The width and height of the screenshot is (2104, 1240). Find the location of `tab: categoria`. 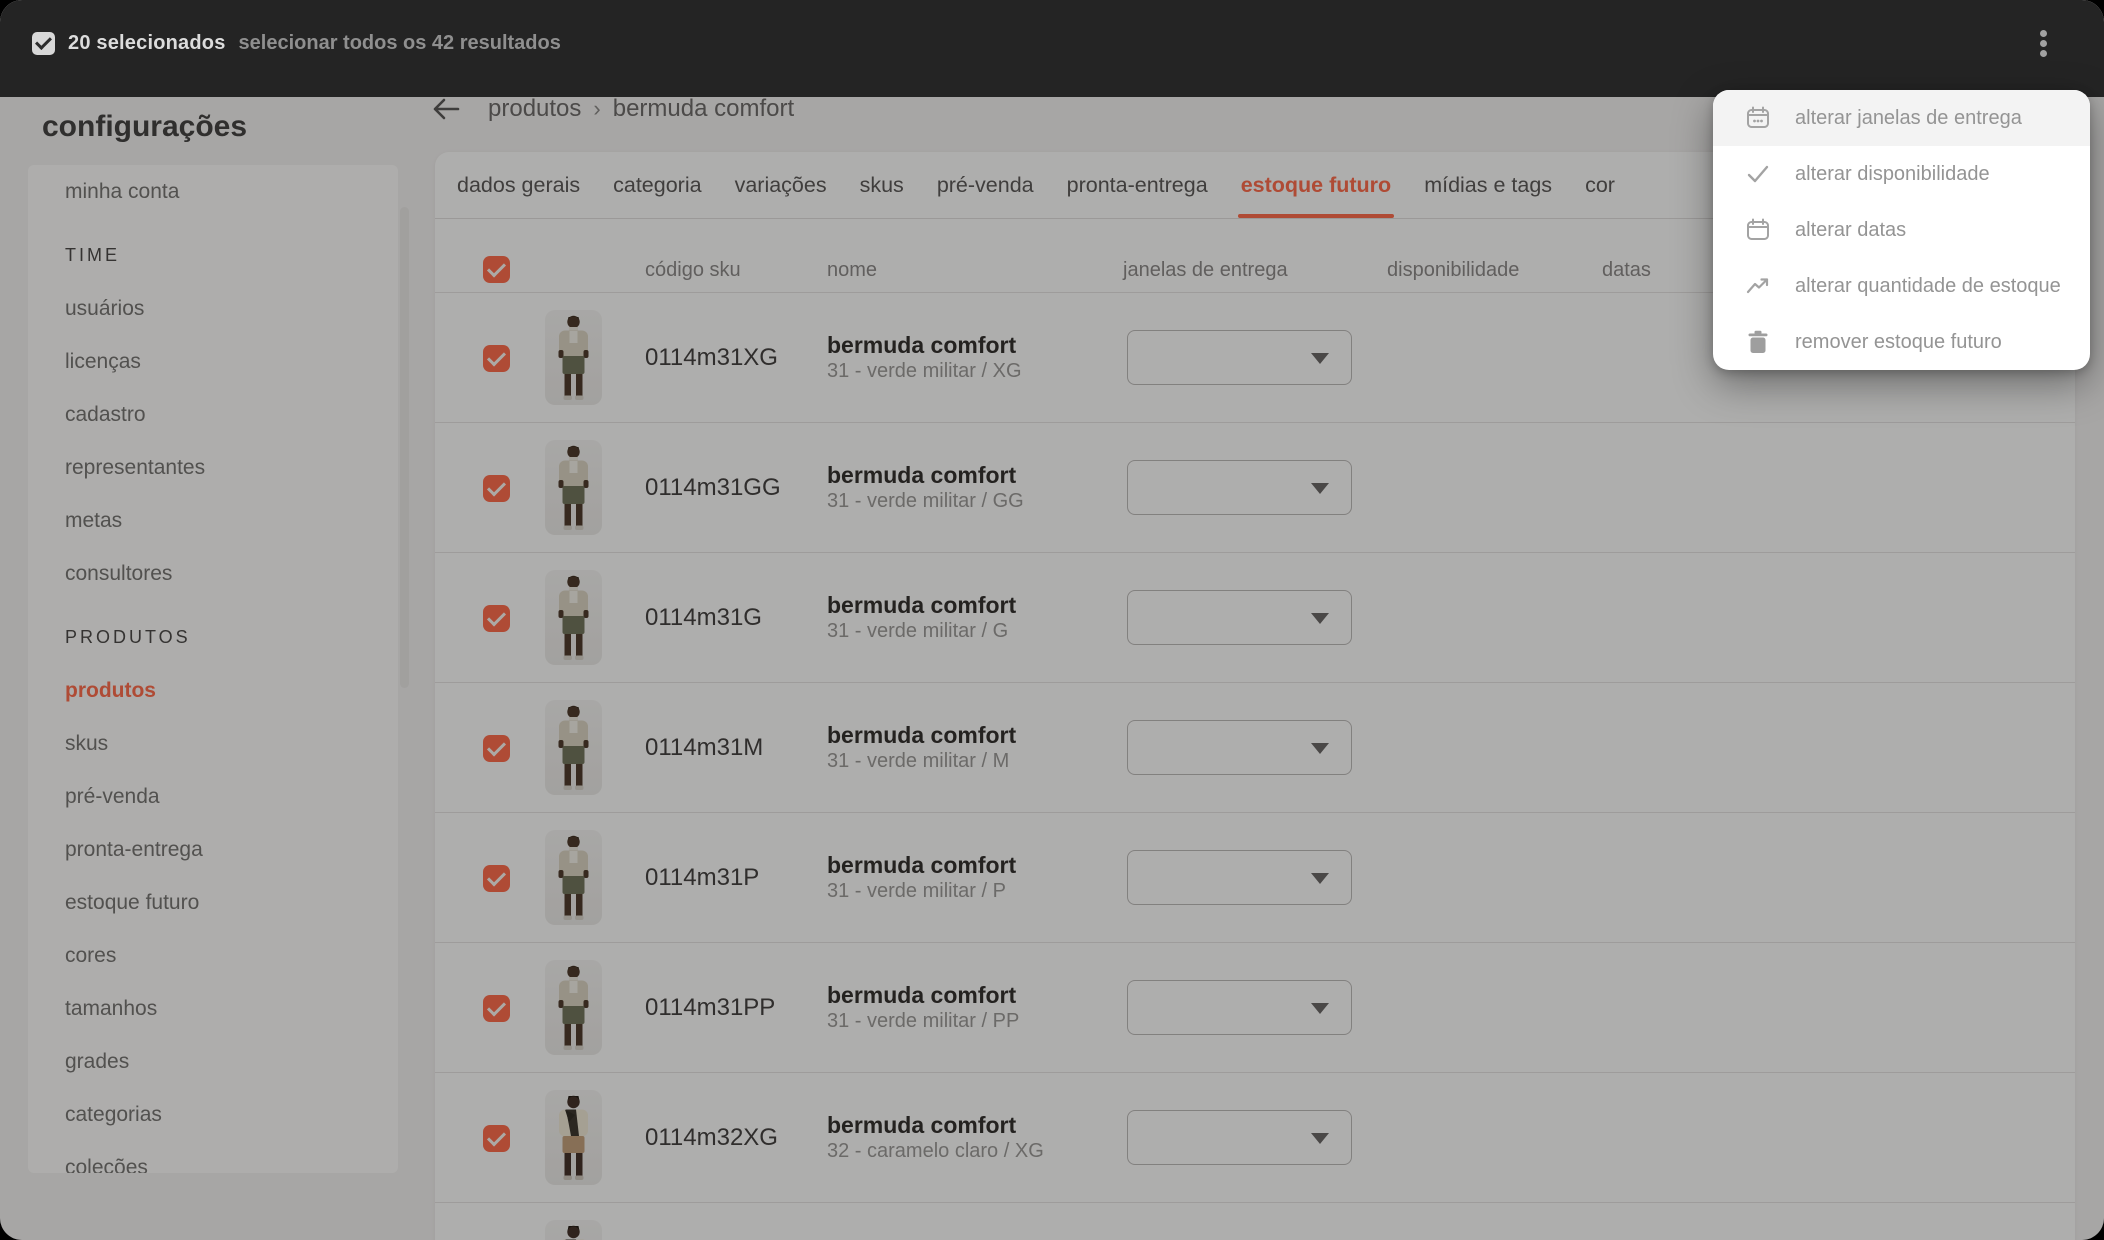

tab: categoria is located at coordinates (657, 185).